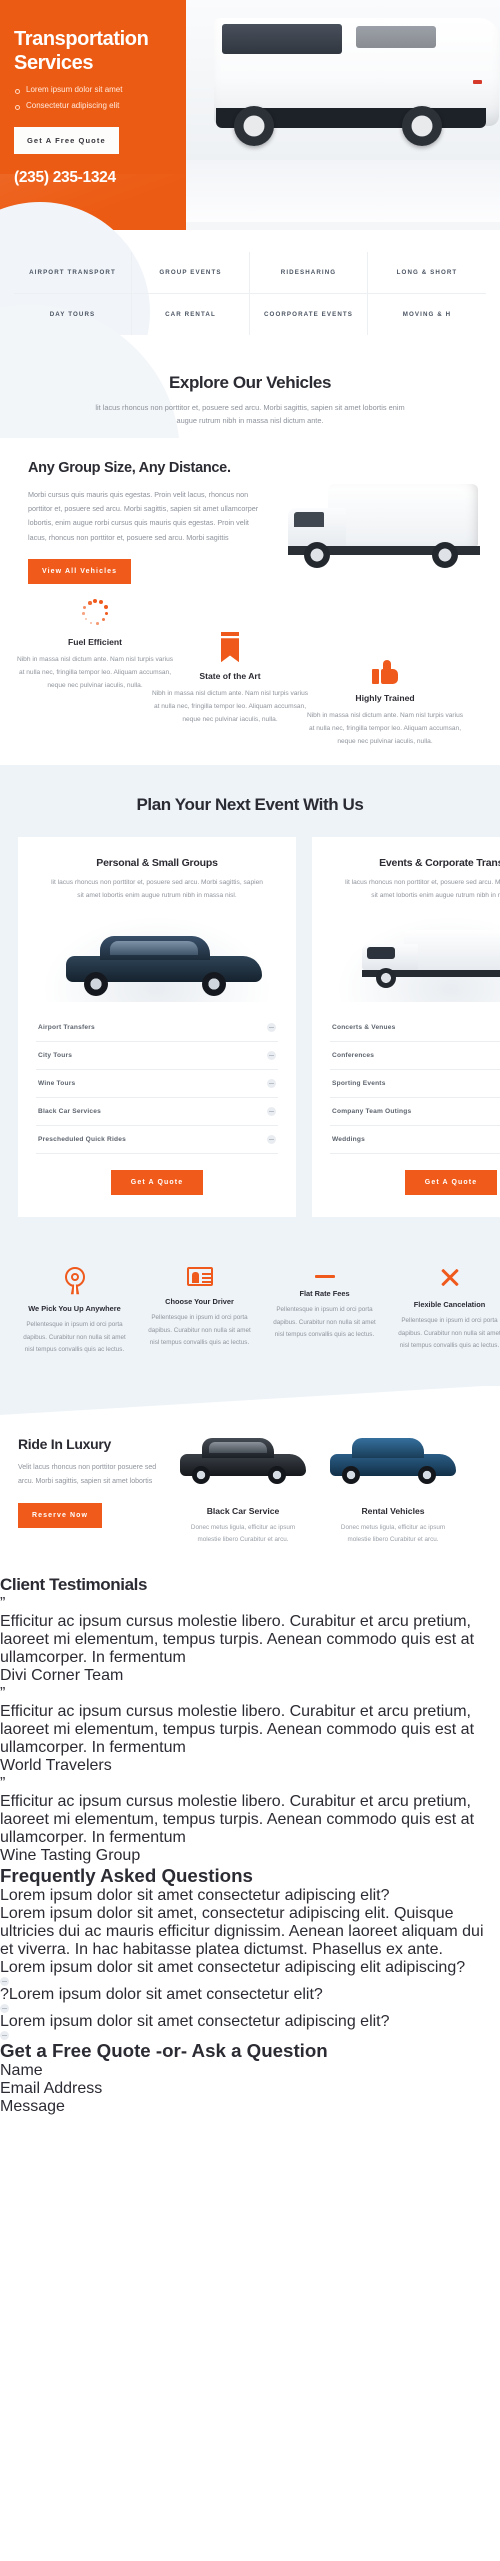 The width and height of the screenshot is (500, 2561). Describe the element at coordinates (191, 314) in the screenshot. I see `service-nav-item-car-rental: CAR RENTAL` at that location.